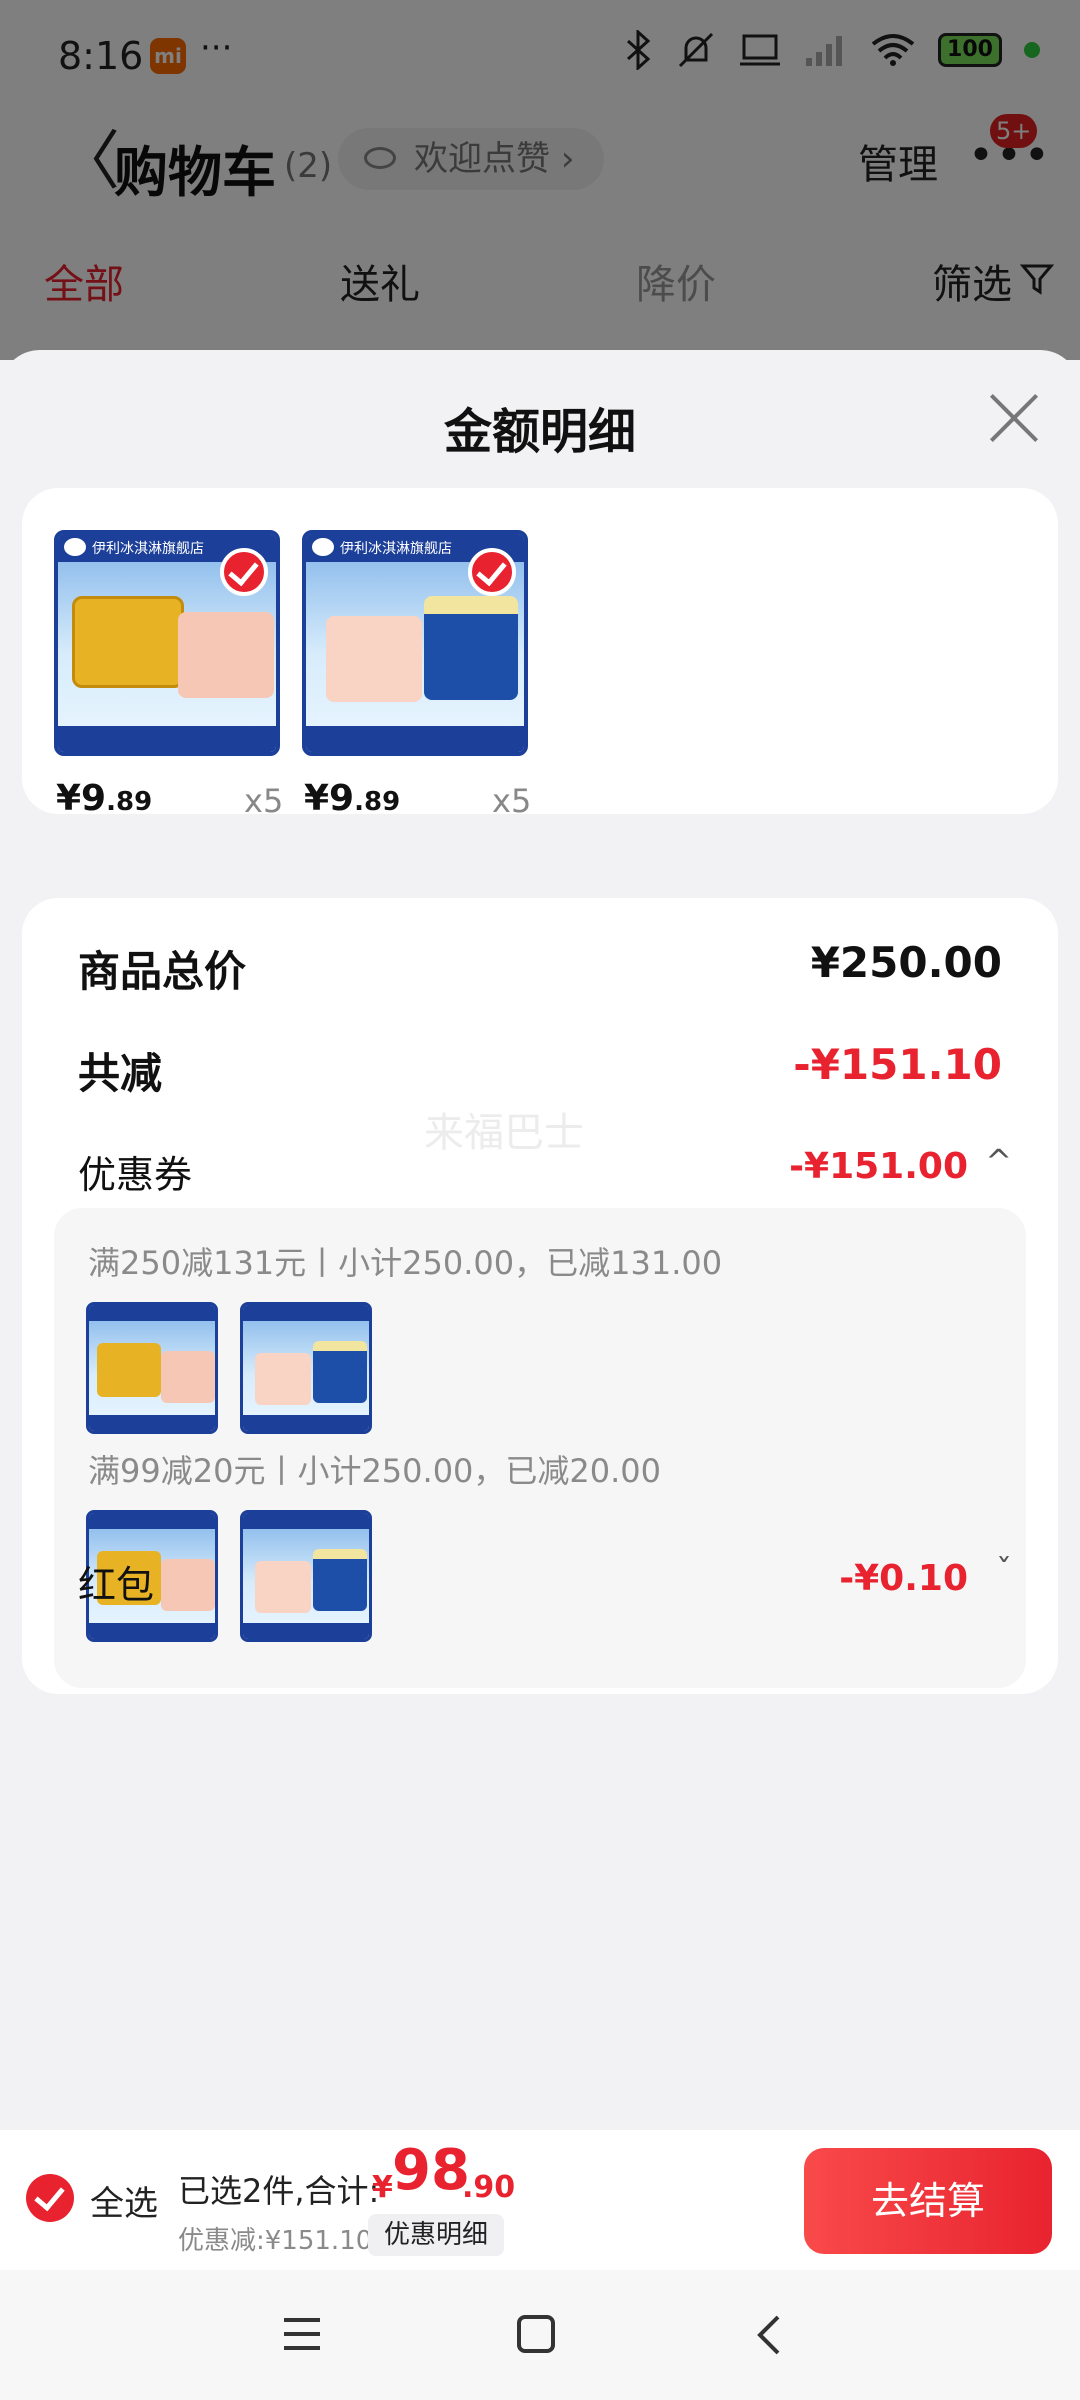 The height and width of the screenshot is (2400, 1080). Describe the element at coordinates (536, 2334) in the screenshot. I see `home-icon` at that location.